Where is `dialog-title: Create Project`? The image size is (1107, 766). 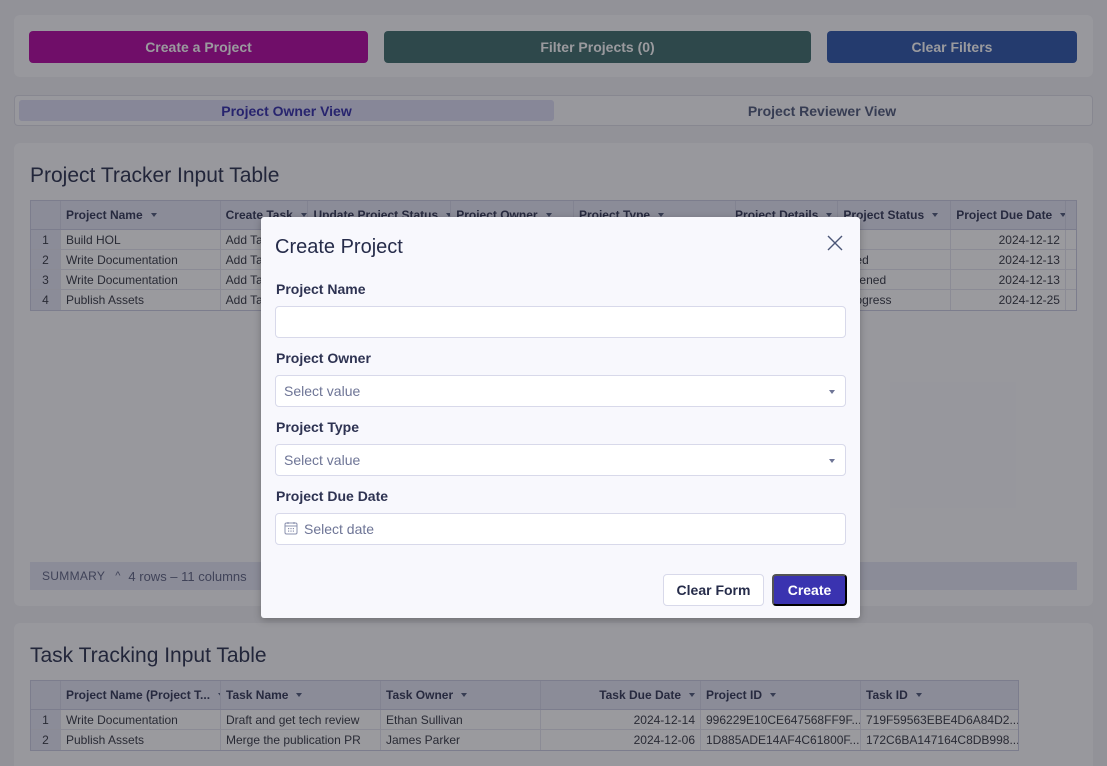 dialog-title: Create Project is located at coordinates (339, 247).